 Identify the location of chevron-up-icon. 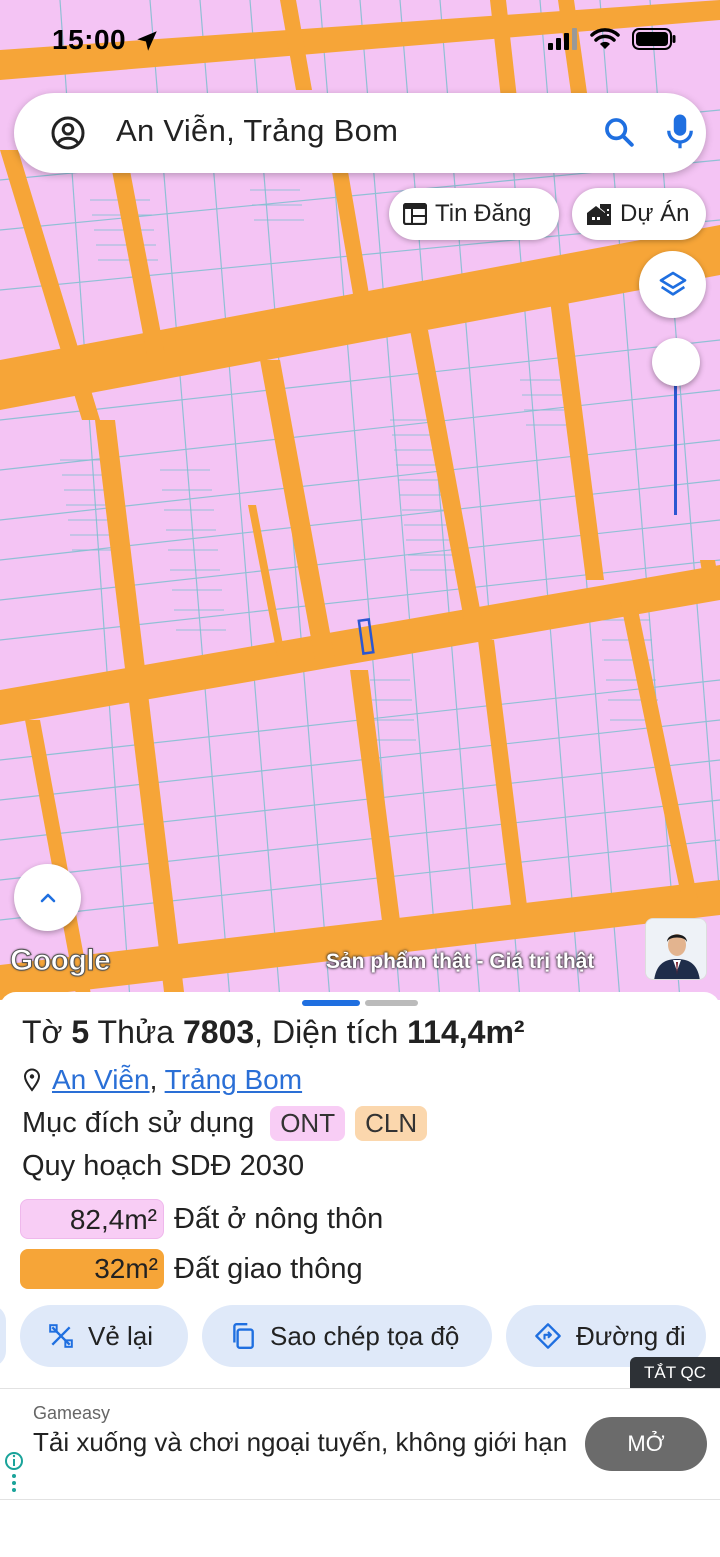
(47, 897).